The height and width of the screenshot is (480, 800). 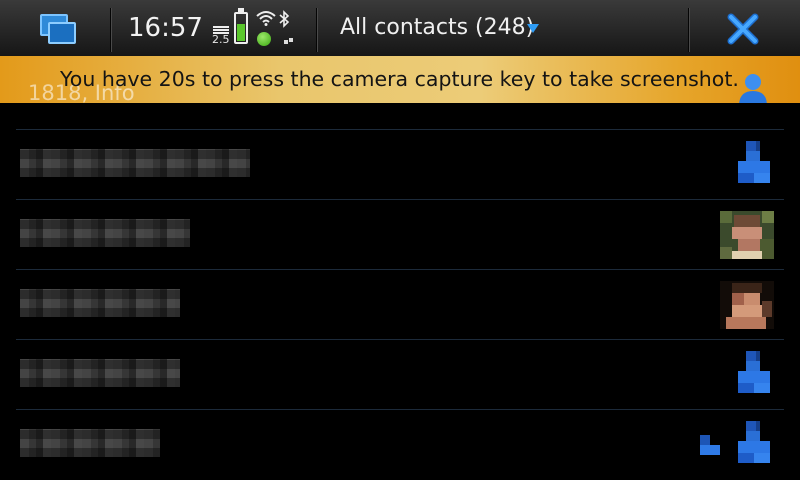 I want to click on bluetooth-icon, so click(x=284, y=19).